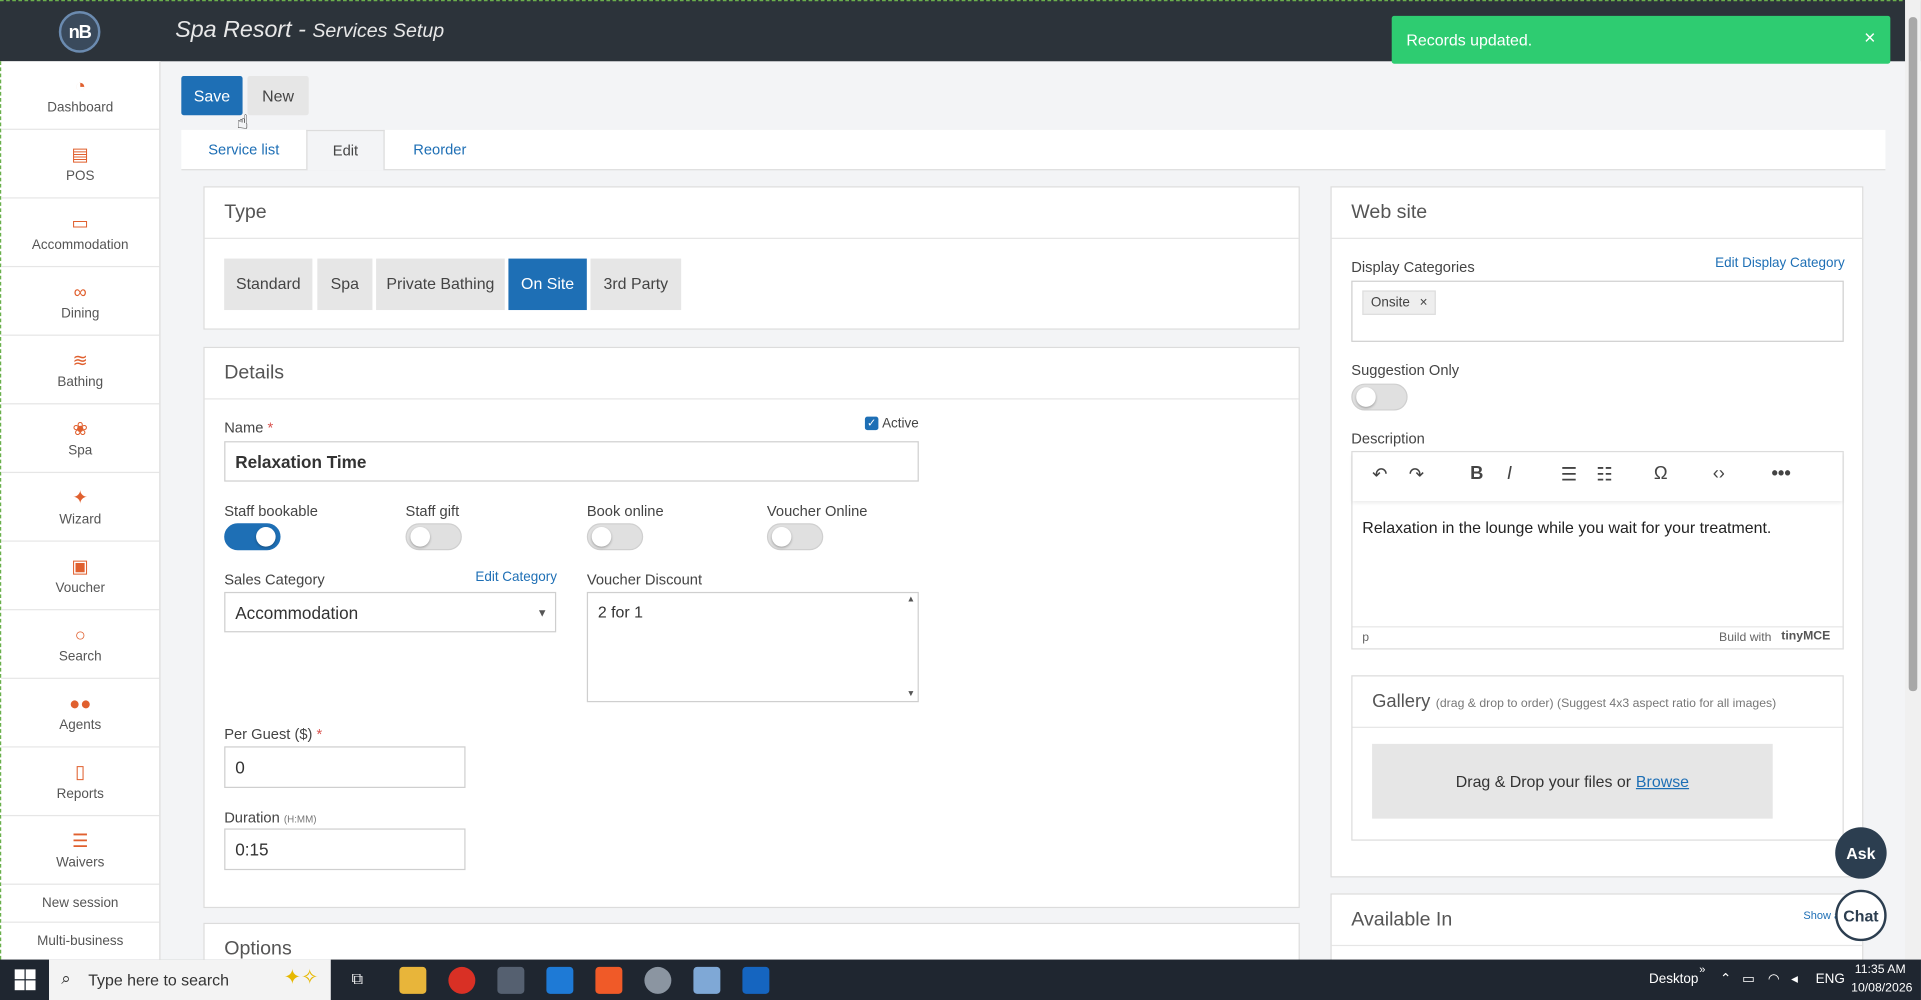 The width and height of the screenshot is (1921, 1000). What do you see at coordinates (345, 284) in the screenshot?
I see `type-spa-button: Spa` at bounding box center [345, 284].